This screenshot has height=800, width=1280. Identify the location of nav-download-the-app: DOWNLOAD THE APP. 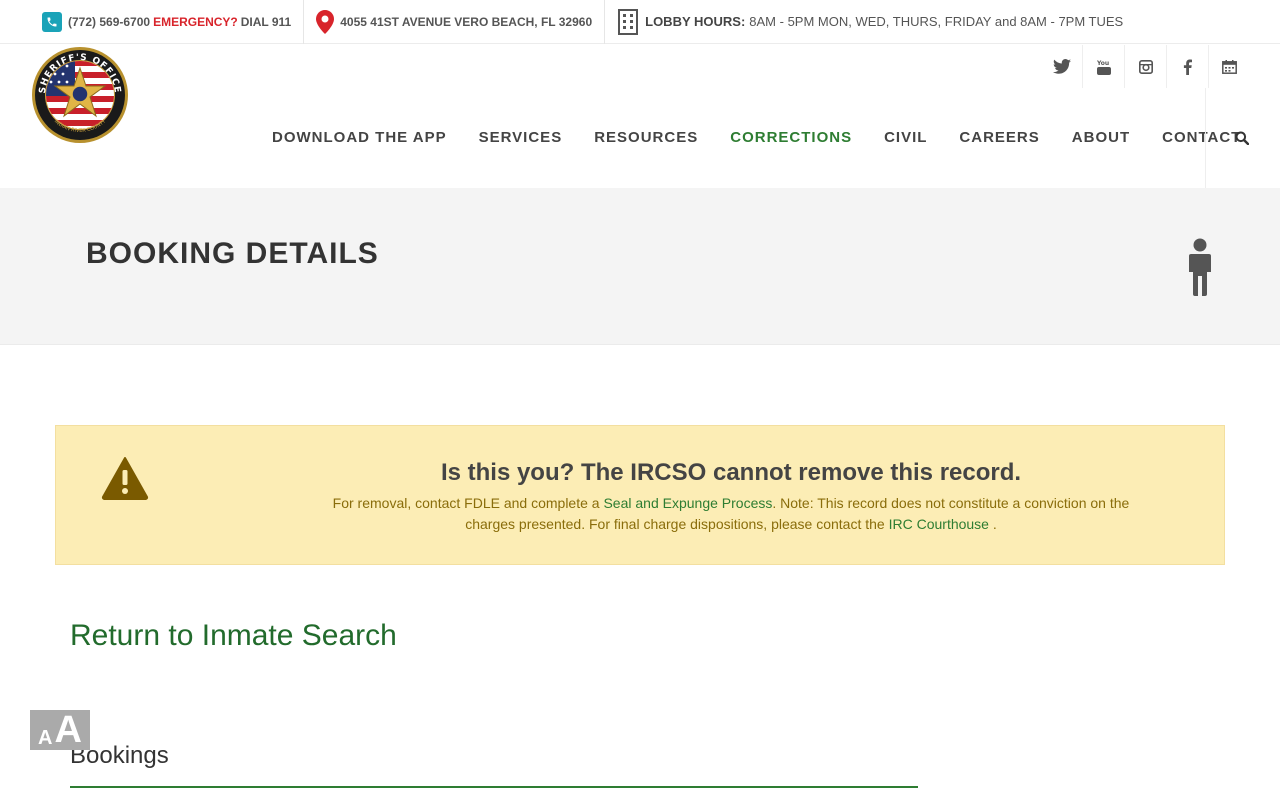
(359, 138).